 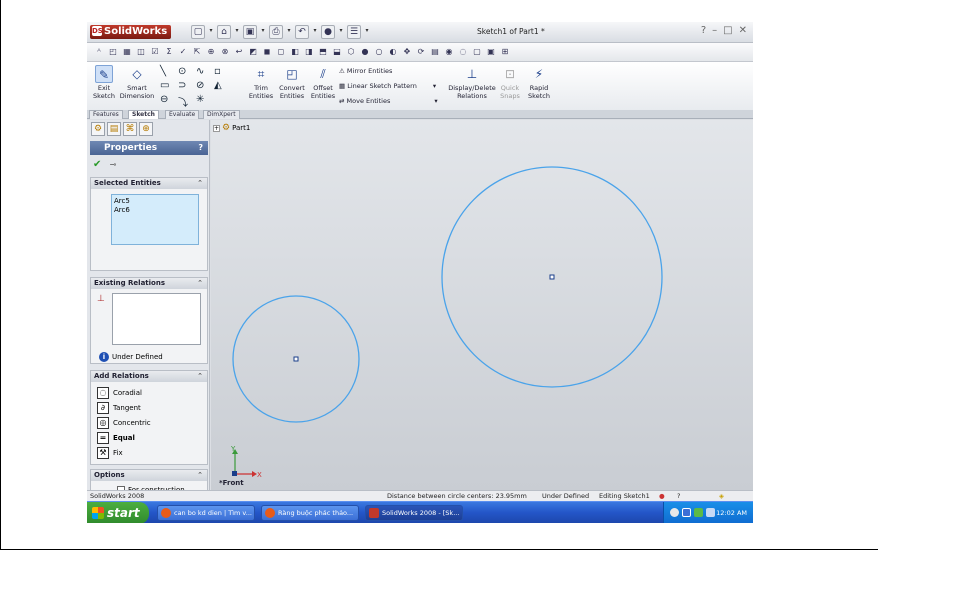 What do you see at coordinates (205, 73) in the screenshot?
I see `spline-icon: ∿` at bounding box center [205, 73].